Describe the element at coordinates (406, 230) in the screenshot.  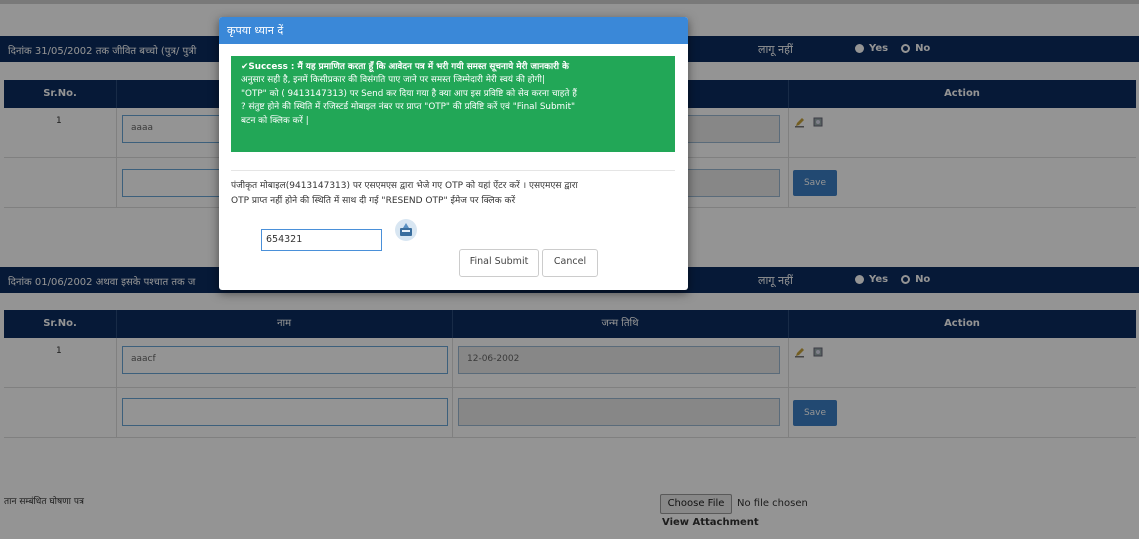
I see `resend-otp-icon` at that location.